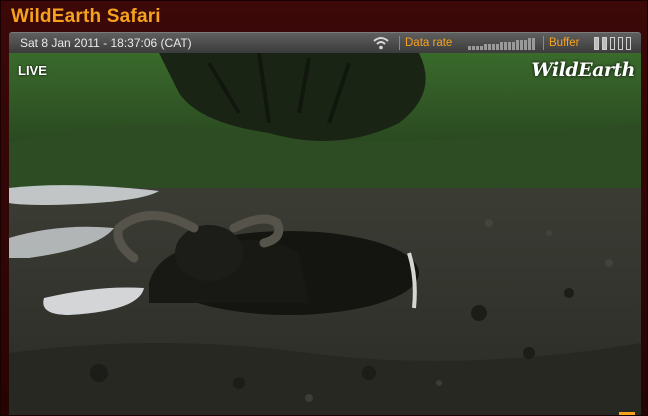 Image resolution: width=648 pixels, height=416 pixels. What do you see at coordinates (429, 43) in the screenshot?
I see `data-rate-label: Data rate` at bounding box center [429, 43].